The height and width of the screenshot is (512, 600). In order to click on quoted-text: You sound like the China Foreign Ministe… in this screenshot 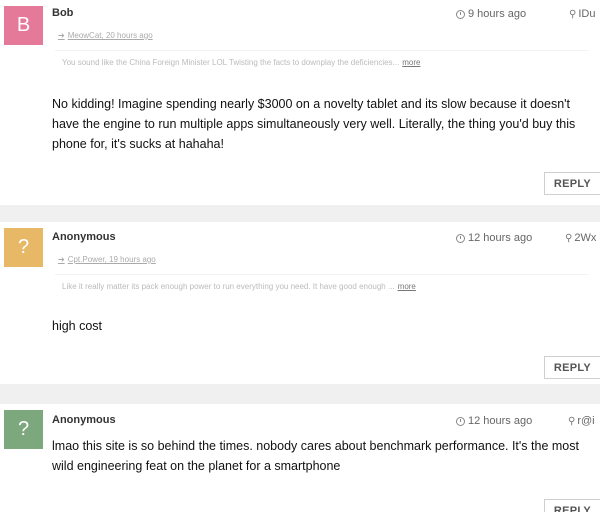, I will do `click(241, 62)`.